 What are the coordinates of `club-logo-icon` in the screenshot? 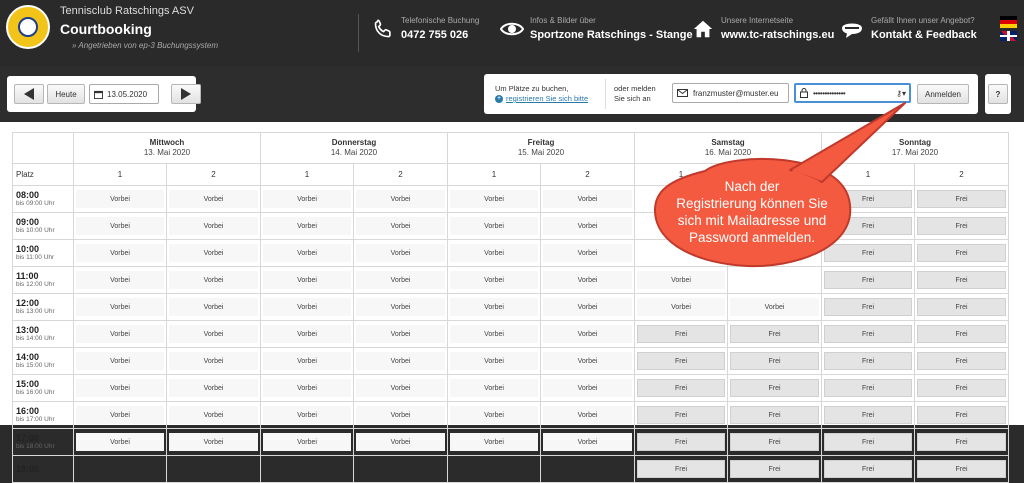 It's located at (28, 27).